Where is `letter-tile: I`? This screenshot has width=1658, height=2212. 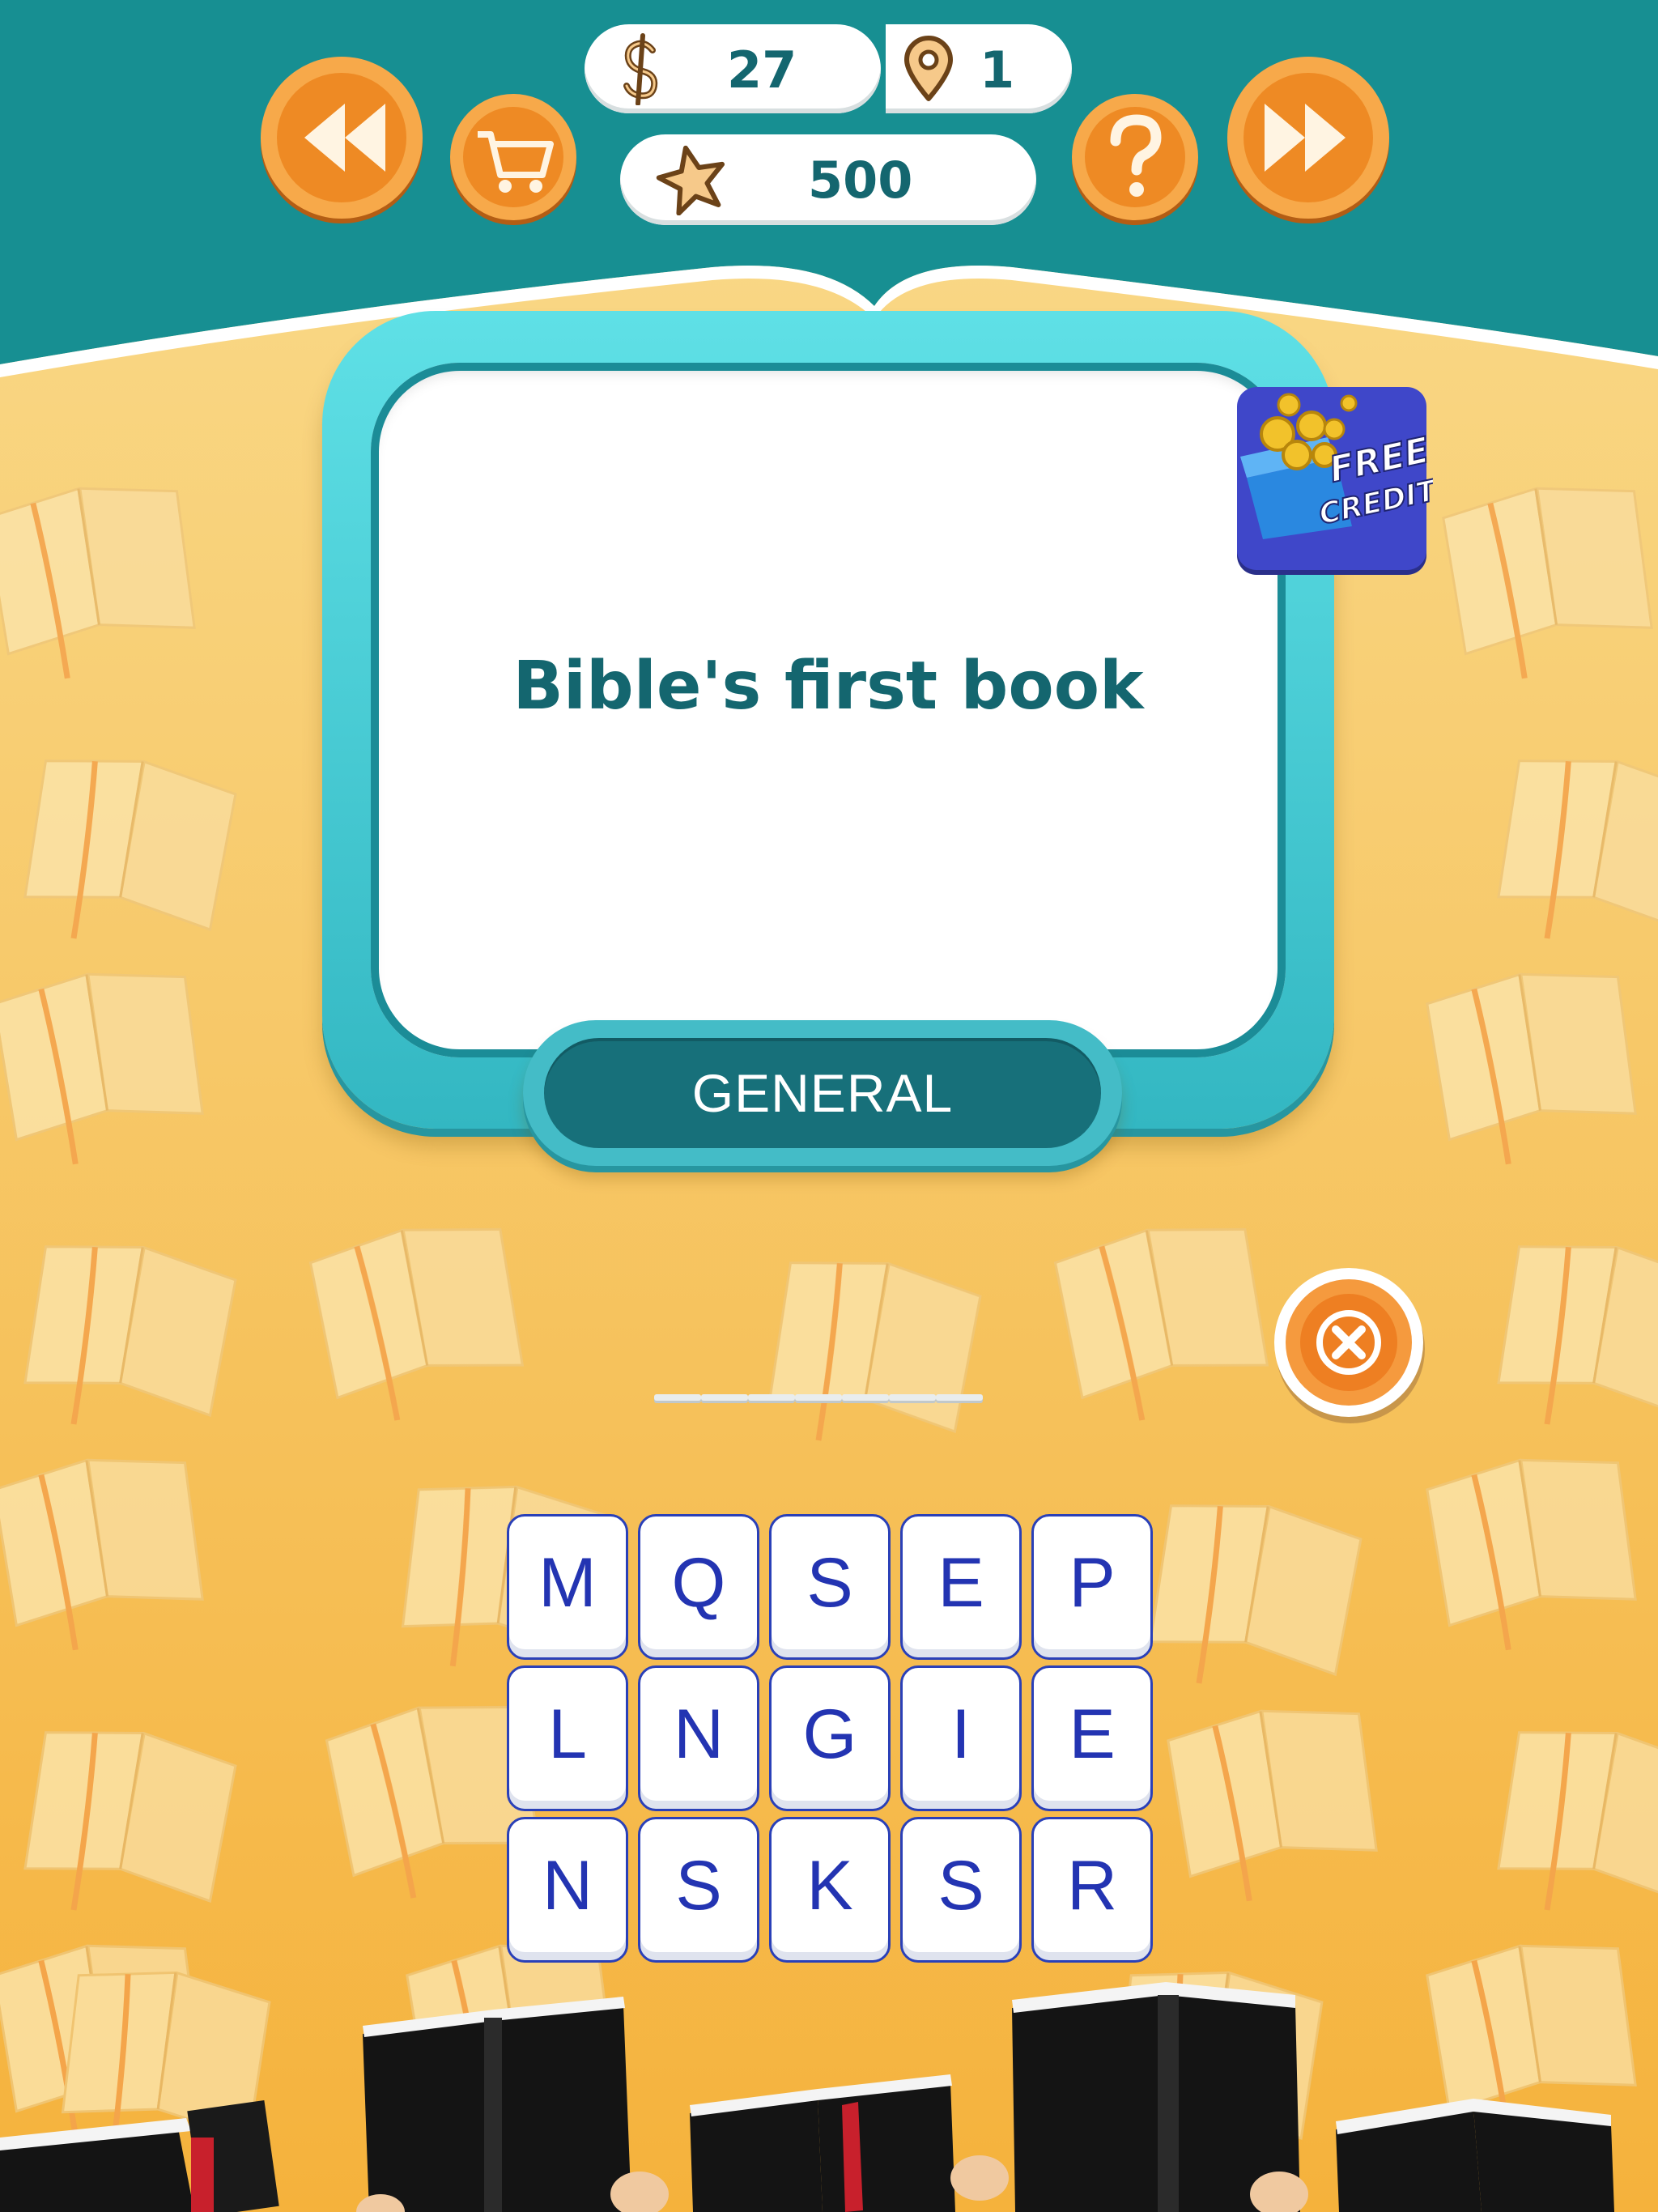
letter-tile: I is located at coordinates (961, 1738).